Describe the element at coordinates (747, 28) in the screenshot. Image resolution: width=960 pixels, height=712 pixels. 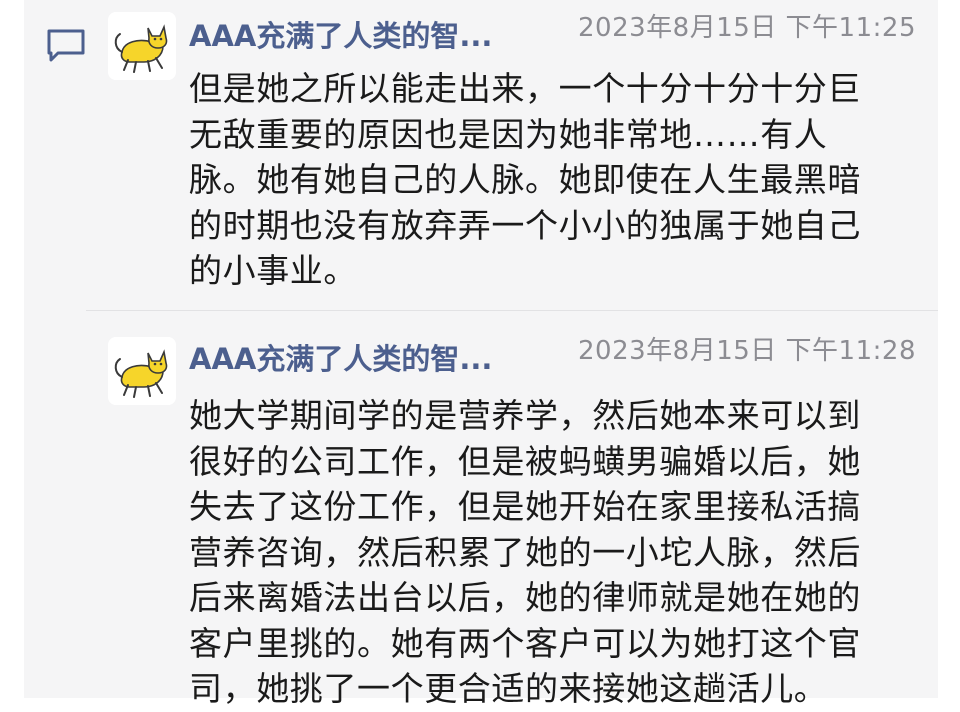
I see `timestamp: 2023年8月15日 下午11:25` at that location.